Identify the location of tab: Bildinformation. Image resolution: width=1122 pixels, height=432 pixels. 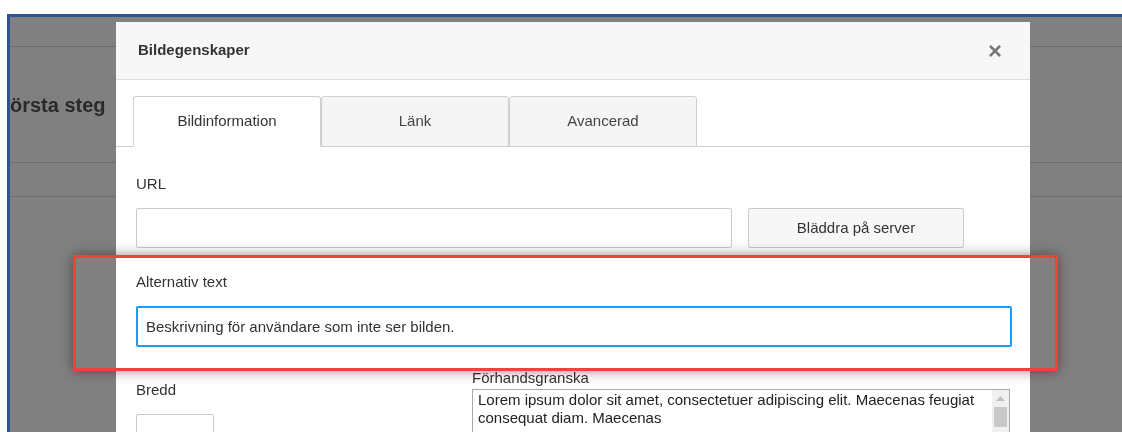
(227, 121).